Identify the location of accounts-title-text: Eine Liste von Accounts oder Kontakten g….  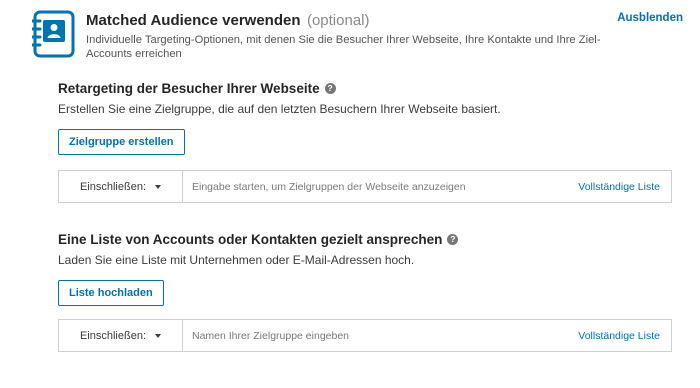
(250, 239).